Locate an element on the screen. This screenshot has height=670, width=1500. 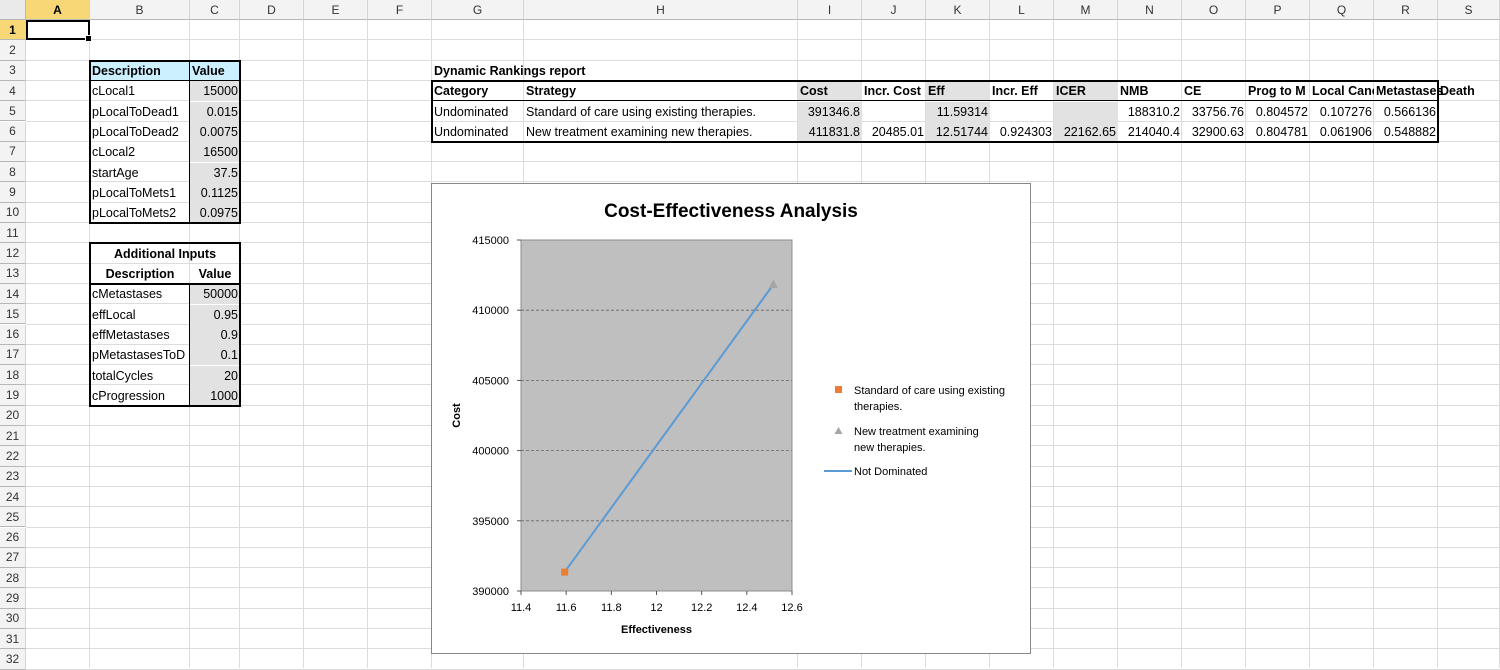
row-header-2: 2 is located at coordinates (13, 50).